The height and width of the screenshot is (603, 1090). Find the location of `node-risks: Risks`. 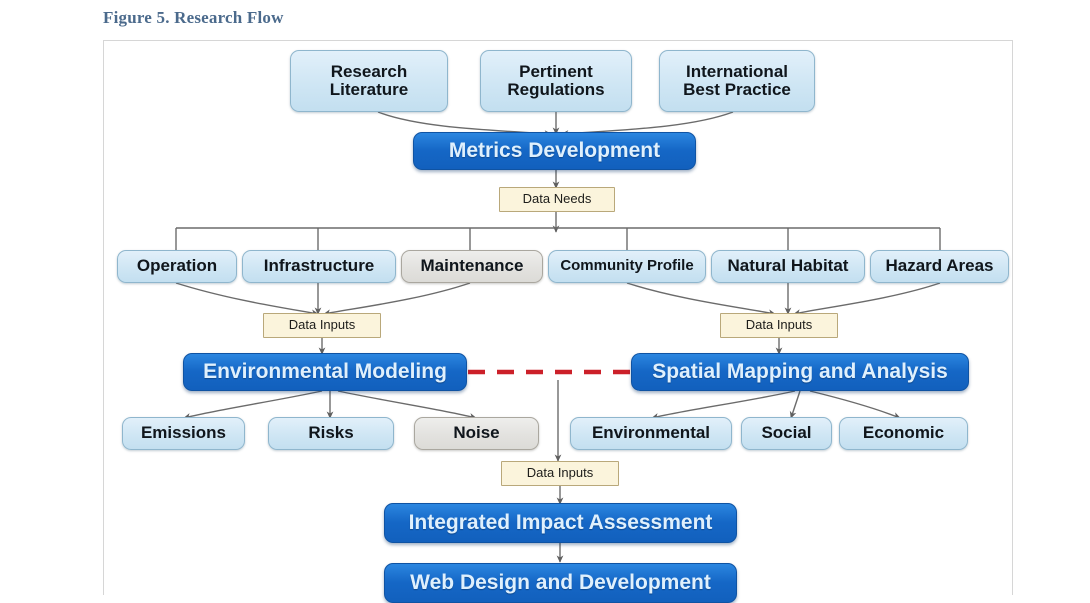

node-risks: Risks is located at coordinates (331, 433).